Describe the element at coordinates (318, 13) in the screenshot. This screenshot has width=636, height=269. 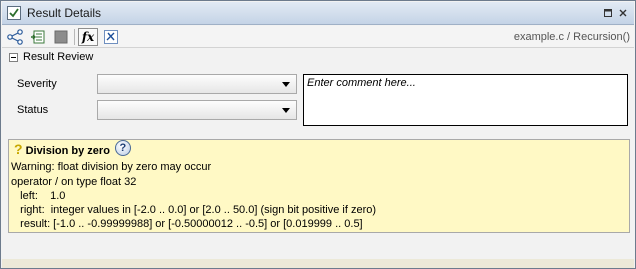
I see `title-bar: Result Details` at that location.